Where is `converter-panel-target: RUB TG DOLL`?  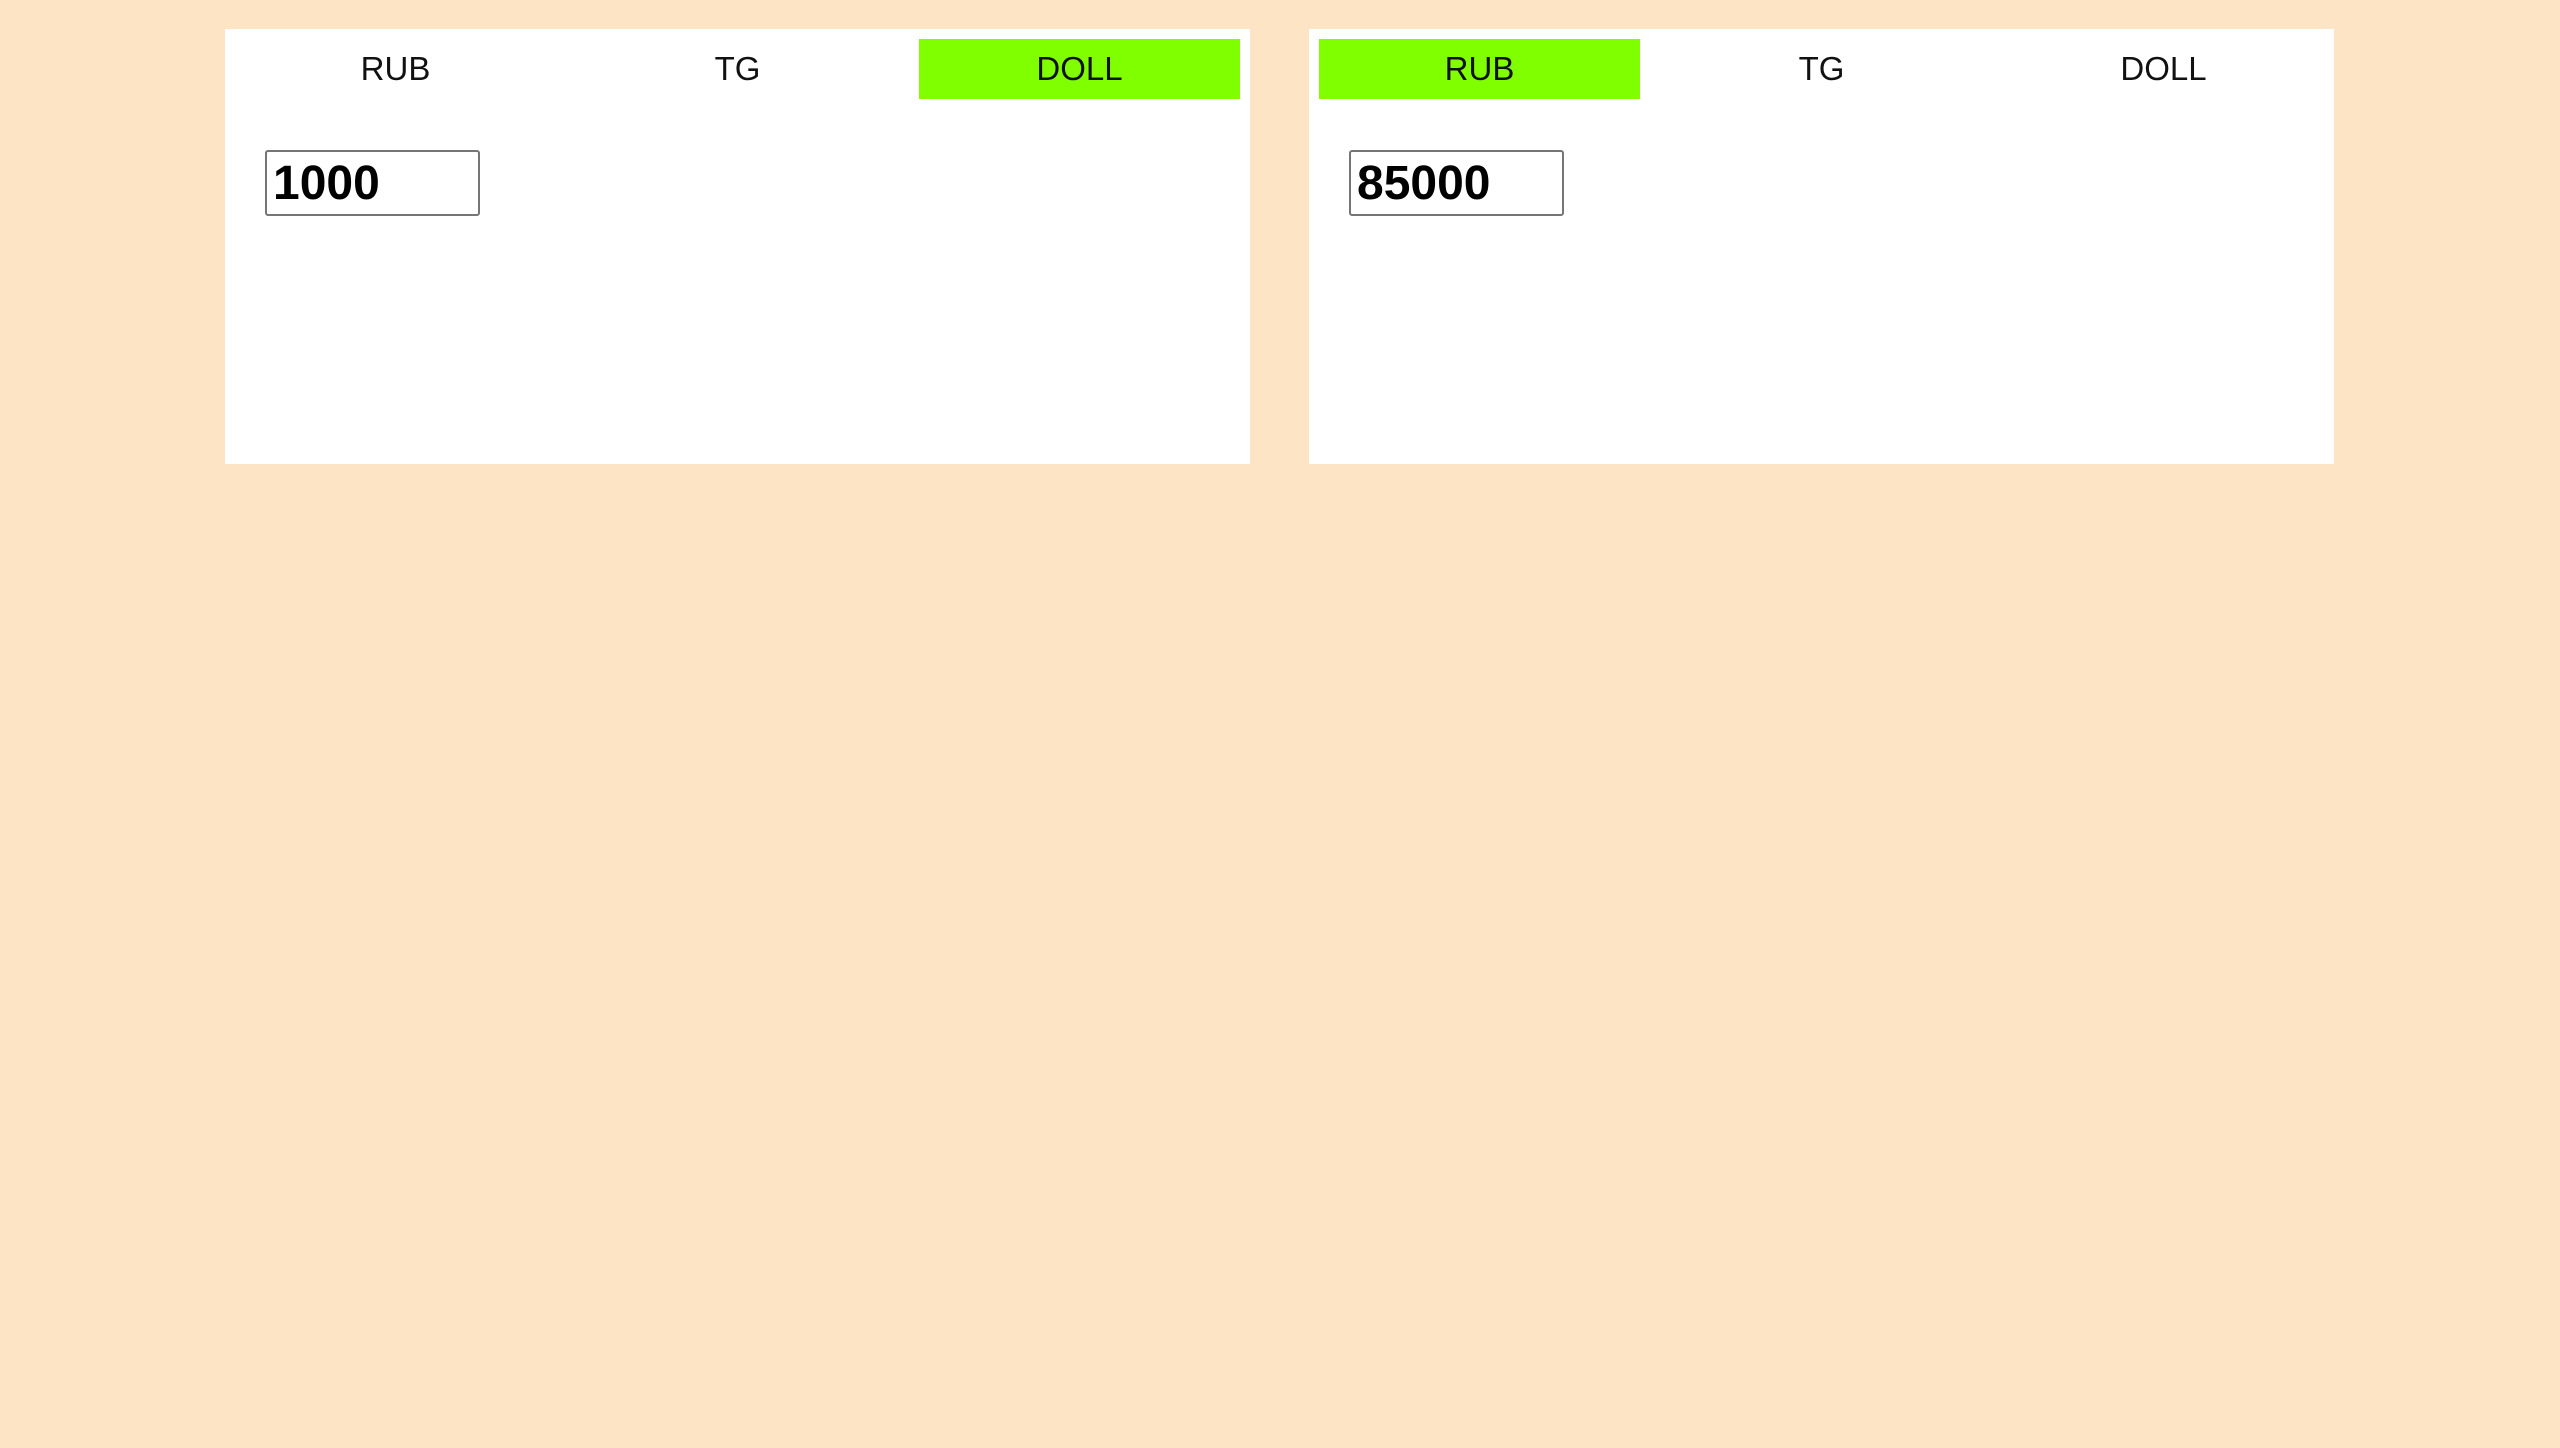 converter-panel-target: RUB TG DOLL is located at coordinates (1821, 246).